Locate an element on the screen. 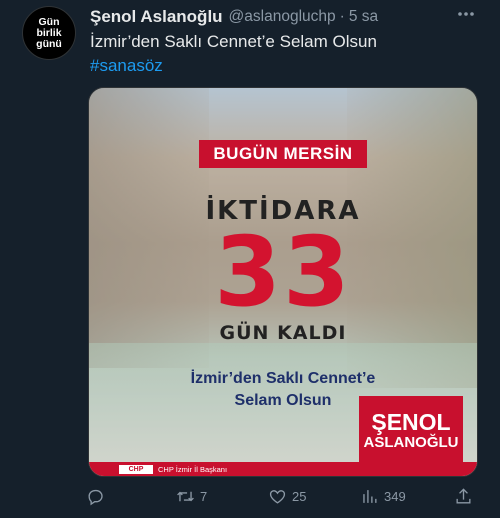  footer-text: CHP İzmir İl Başkanı is located at coordinates (193, 469).